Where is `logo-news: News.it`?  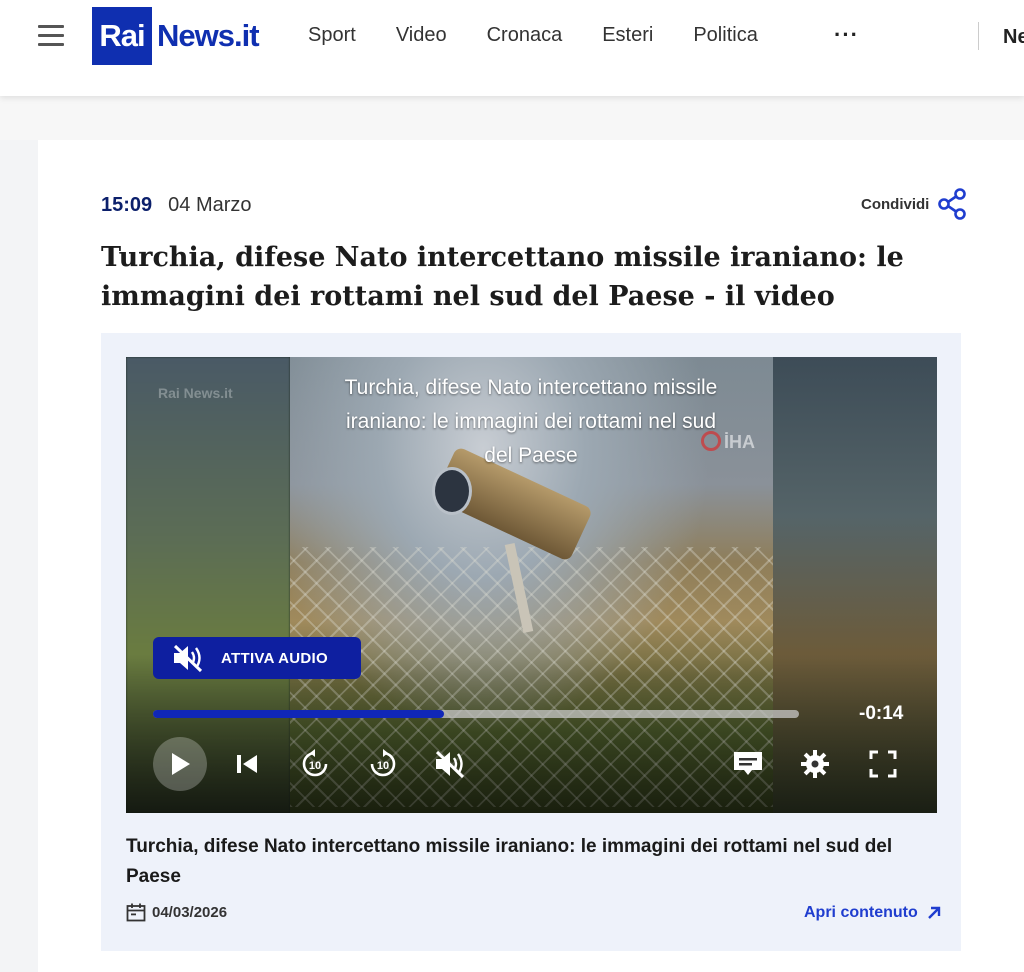 logo-news: News.it is located at coordinates (208, 35).